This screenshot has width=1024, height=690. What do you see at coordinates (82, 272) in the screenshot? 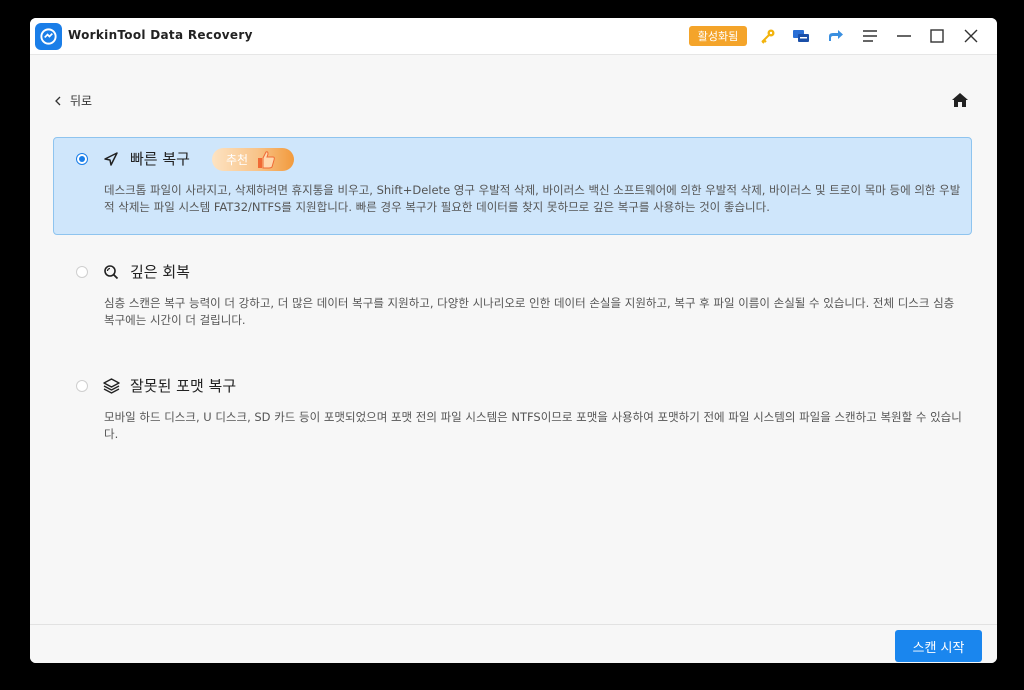
I see `radio-deep-recovery` at bounding box center [82, 272].